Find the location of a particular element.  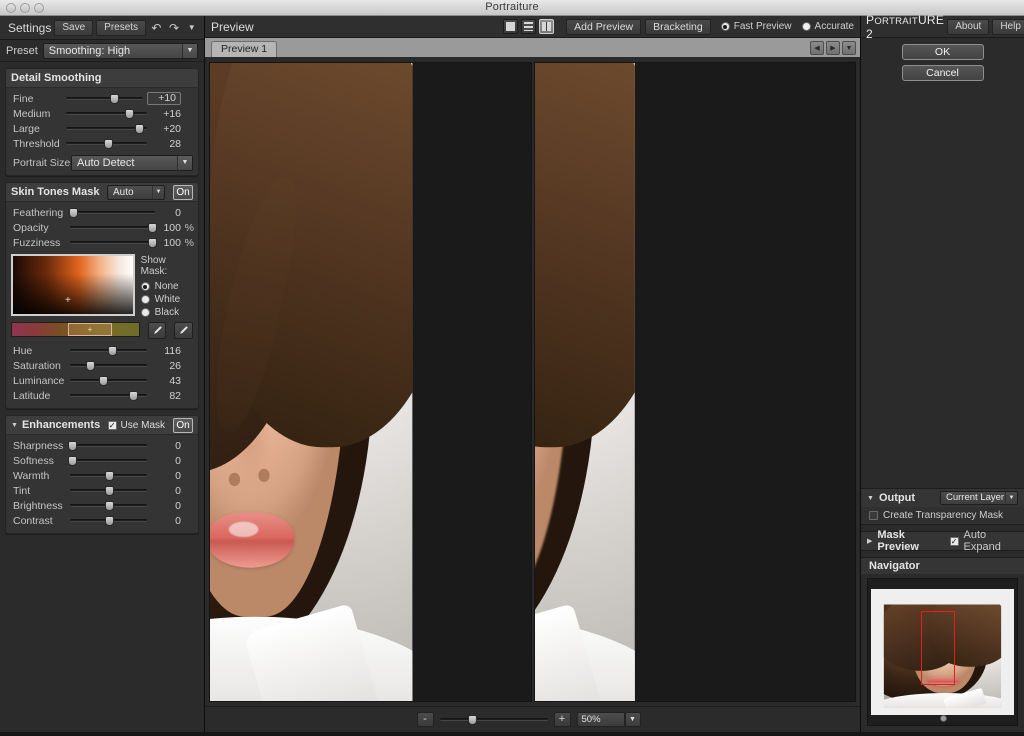

zoom-slider is located at coordinates (493, 719).